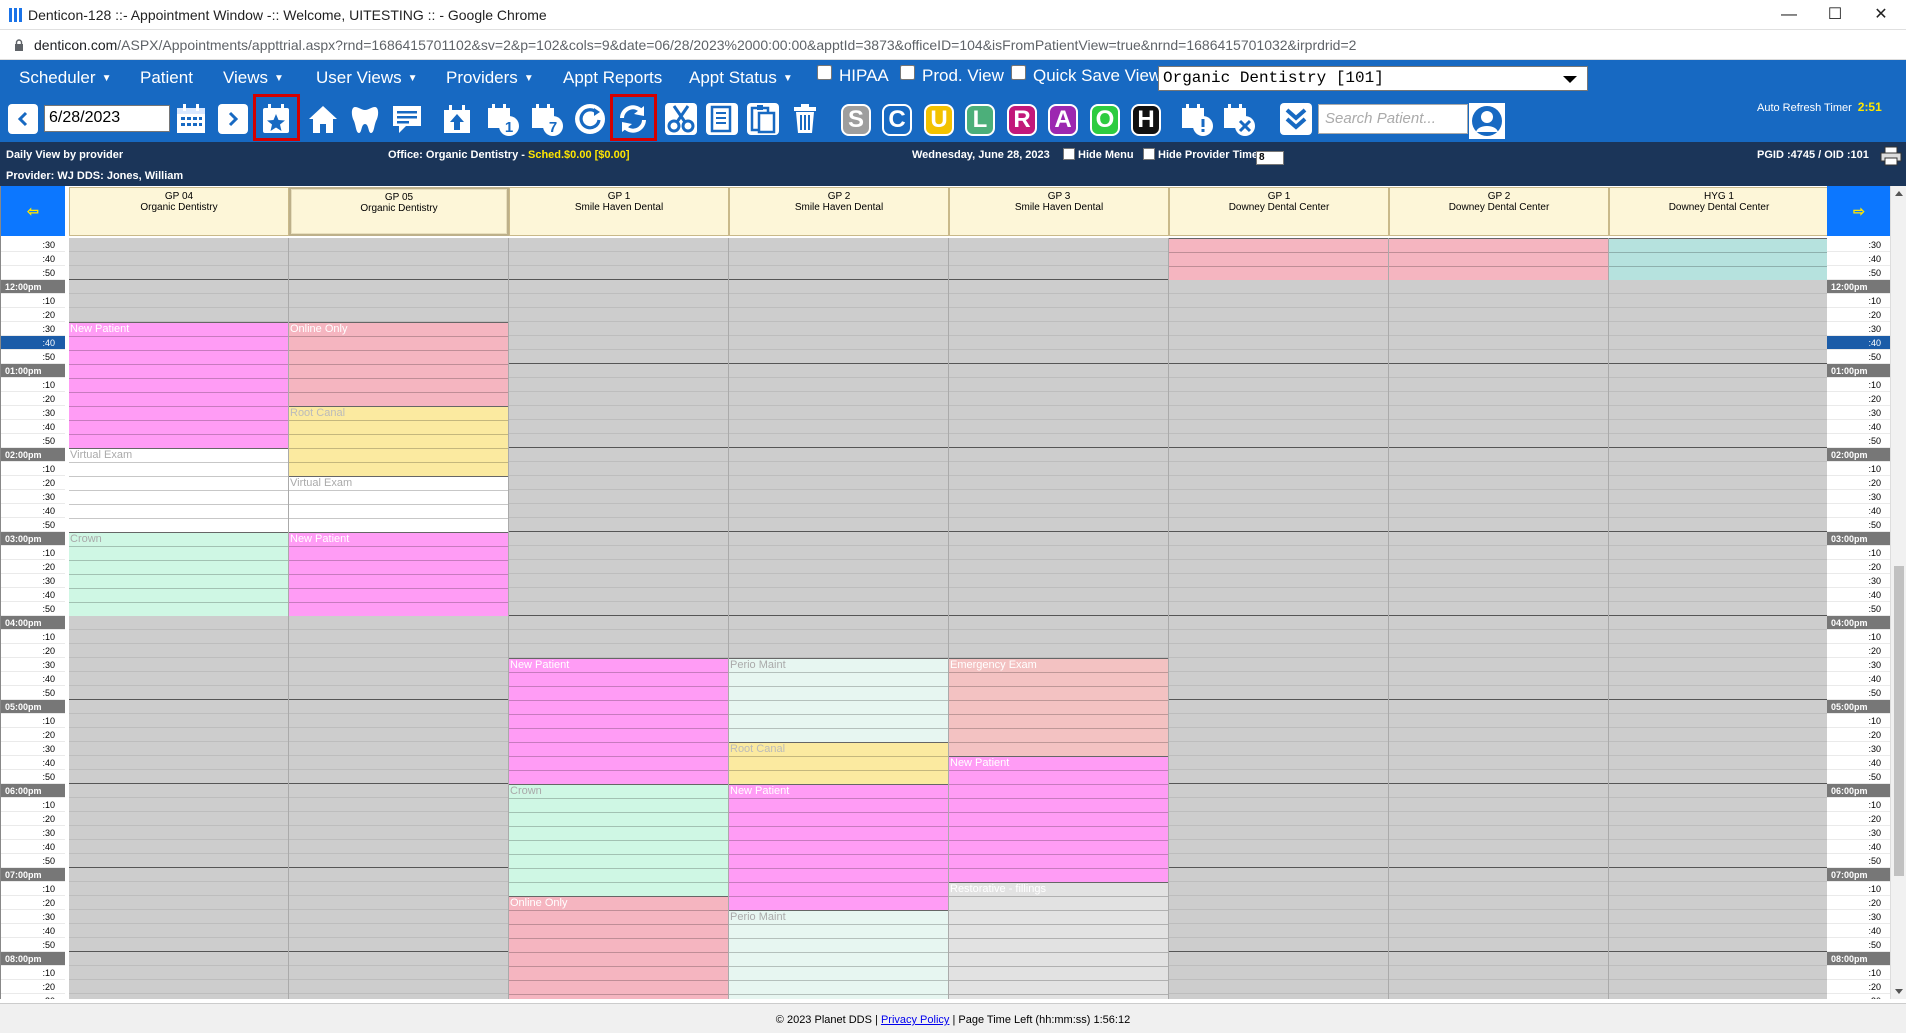  What do you see at coordinates (1270, 156) in the screenshot?
I see `zoom-select: 8` at bounding box center [1270, 156].